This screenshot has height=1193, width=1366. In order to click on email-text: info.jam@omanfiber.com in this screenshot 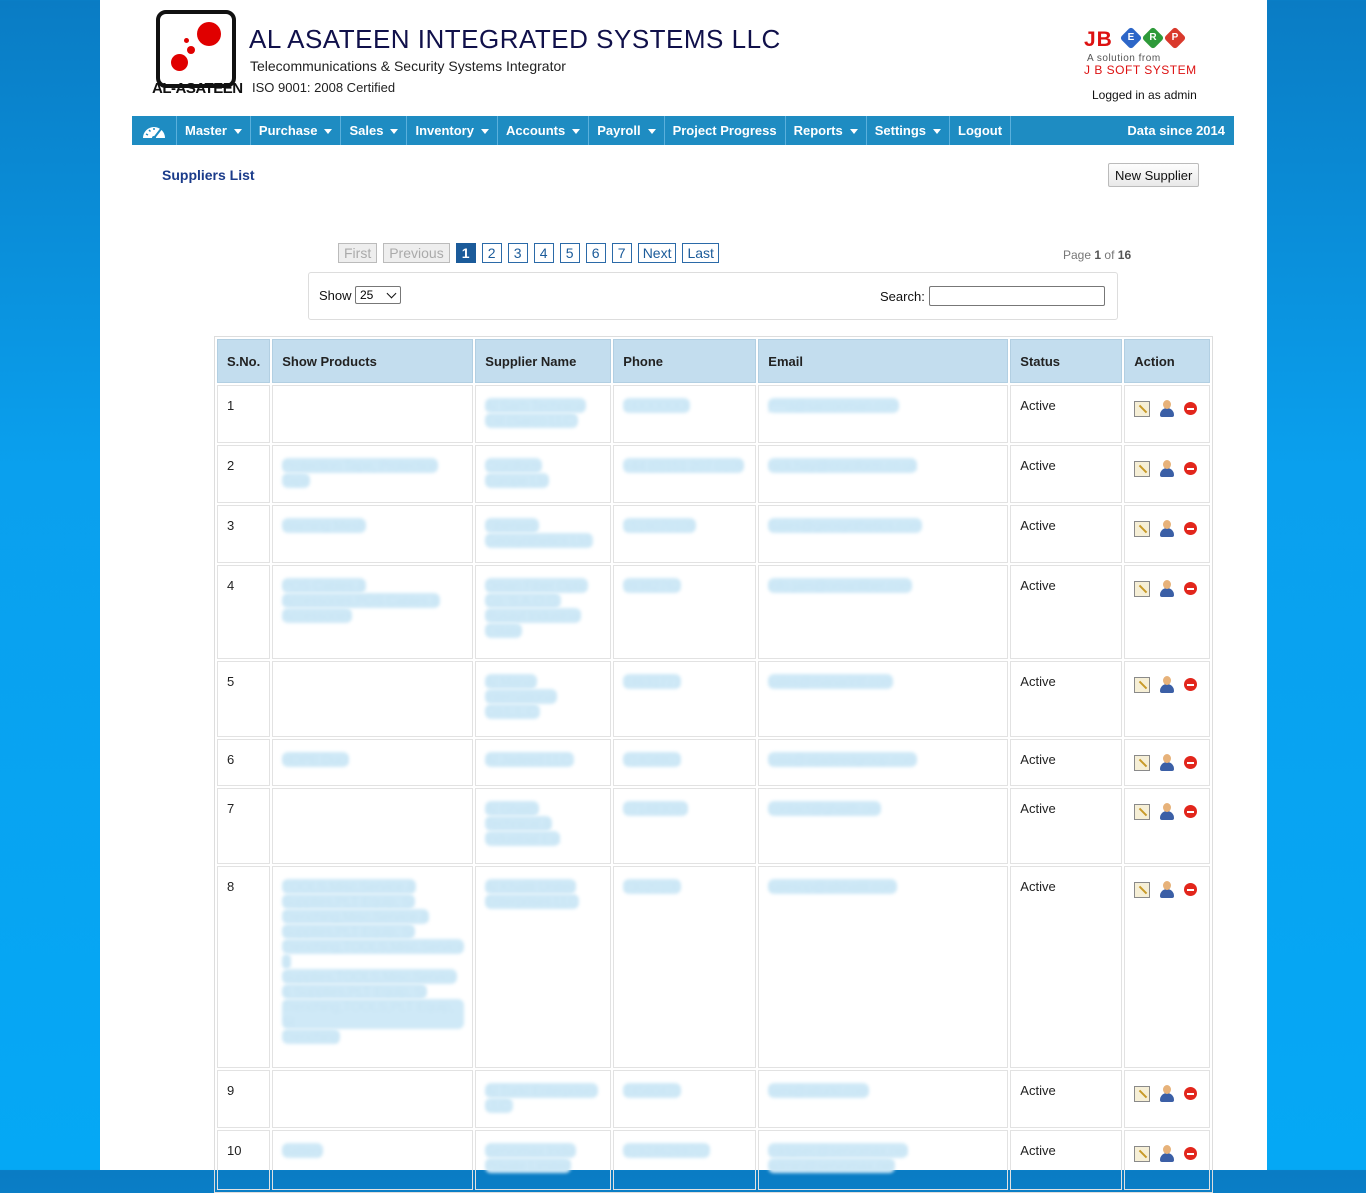, I will do `click(840, 585)`.